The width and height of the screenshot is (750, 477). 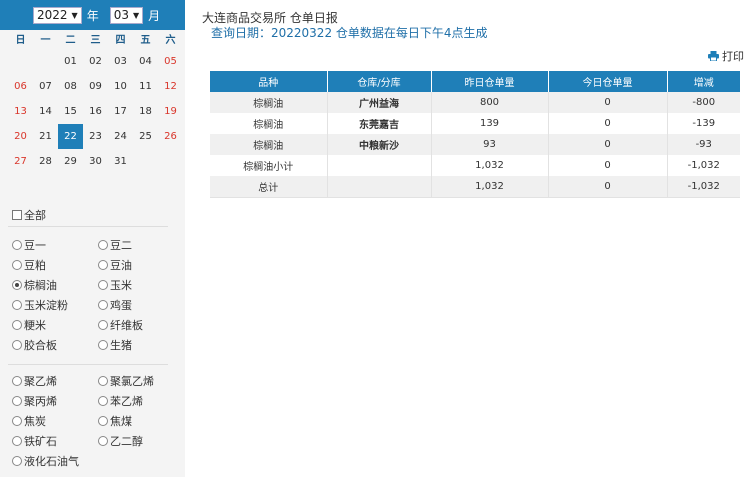 I want to click on calendar-day: 19, so click(x=170, y=111).